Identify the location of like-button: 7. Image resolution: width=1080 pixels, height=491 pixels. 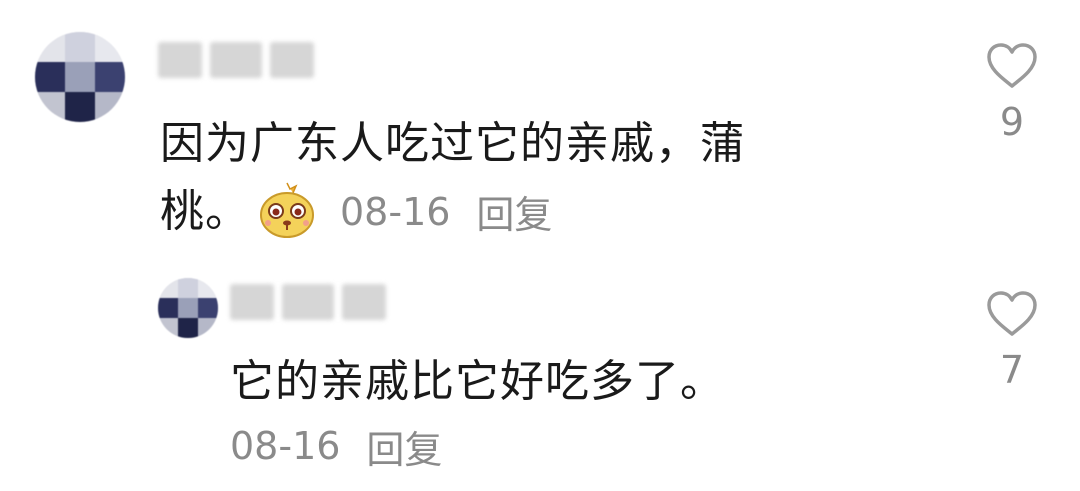
(1012, 341).